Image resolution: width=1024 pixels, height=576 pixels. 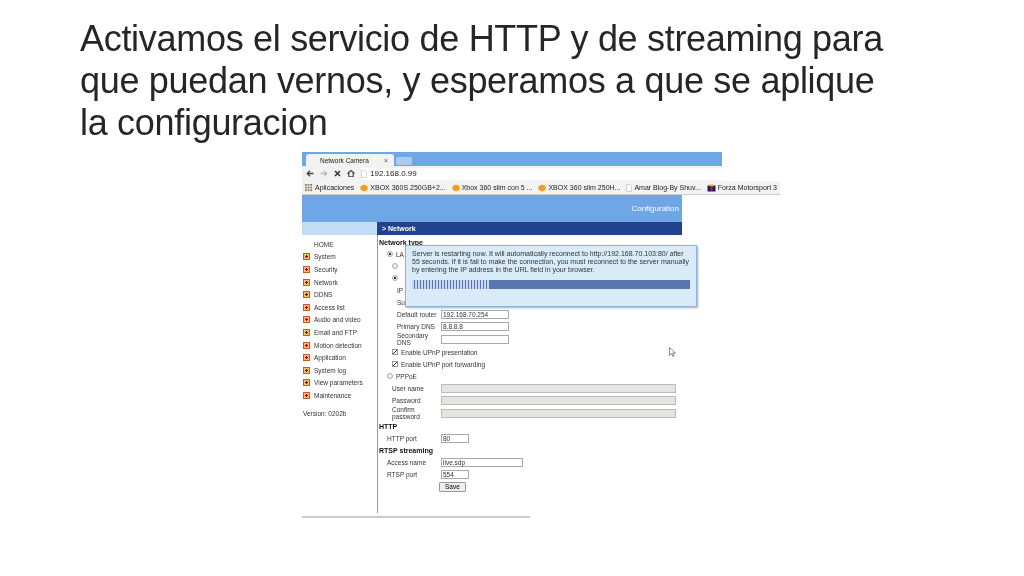 What do you see at coordinates (672, 352) in the screenshot?
I see `mouse-cursor-icon` at bounding box center [672, 352].